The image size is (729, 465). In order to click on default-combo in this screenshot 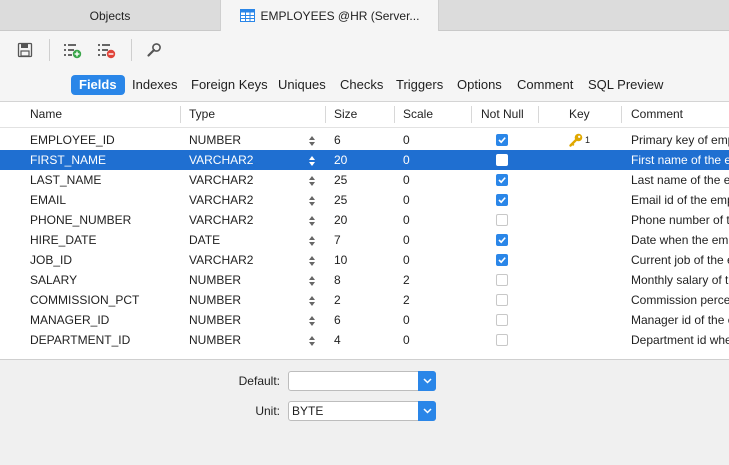, I will do `click(362, 381)`.